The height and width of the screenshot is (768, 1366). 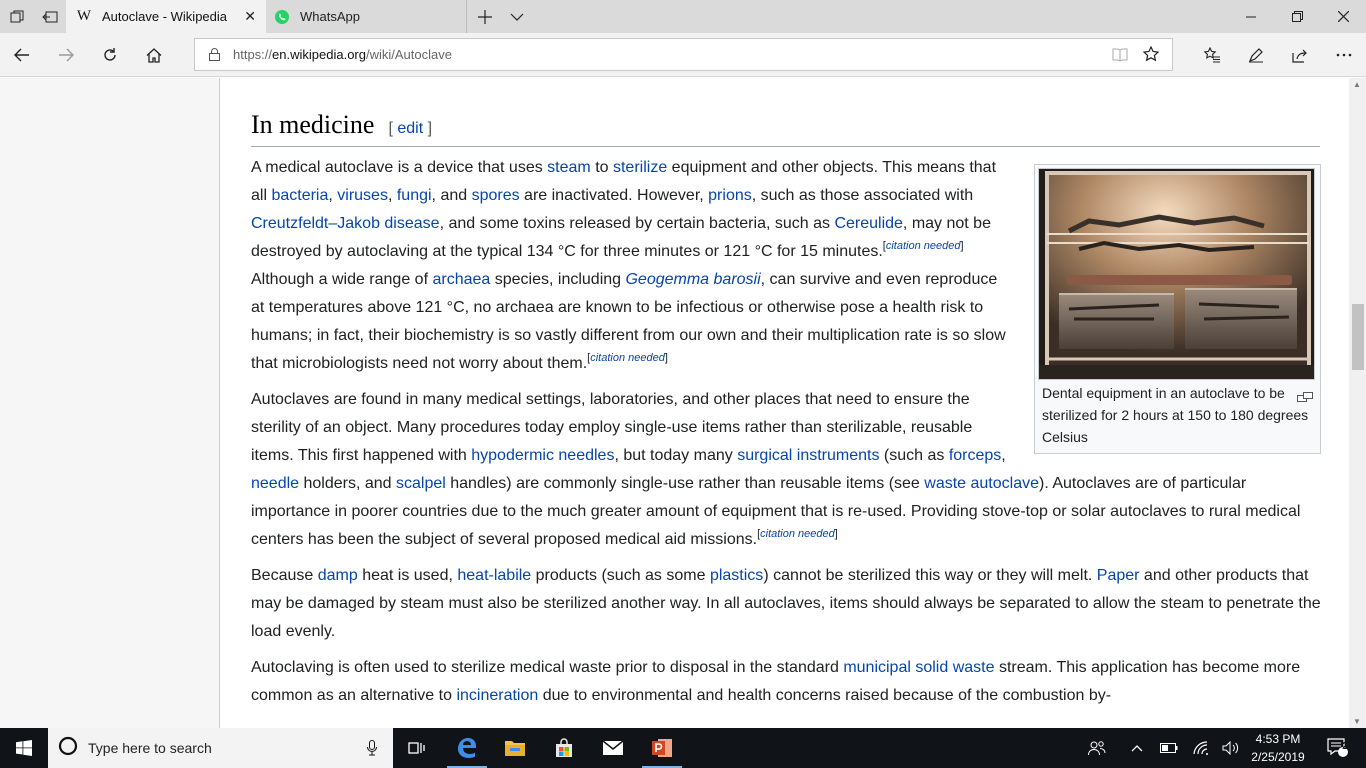 I want to click on favorites-hub-icon, so click(x=1212, y=55).